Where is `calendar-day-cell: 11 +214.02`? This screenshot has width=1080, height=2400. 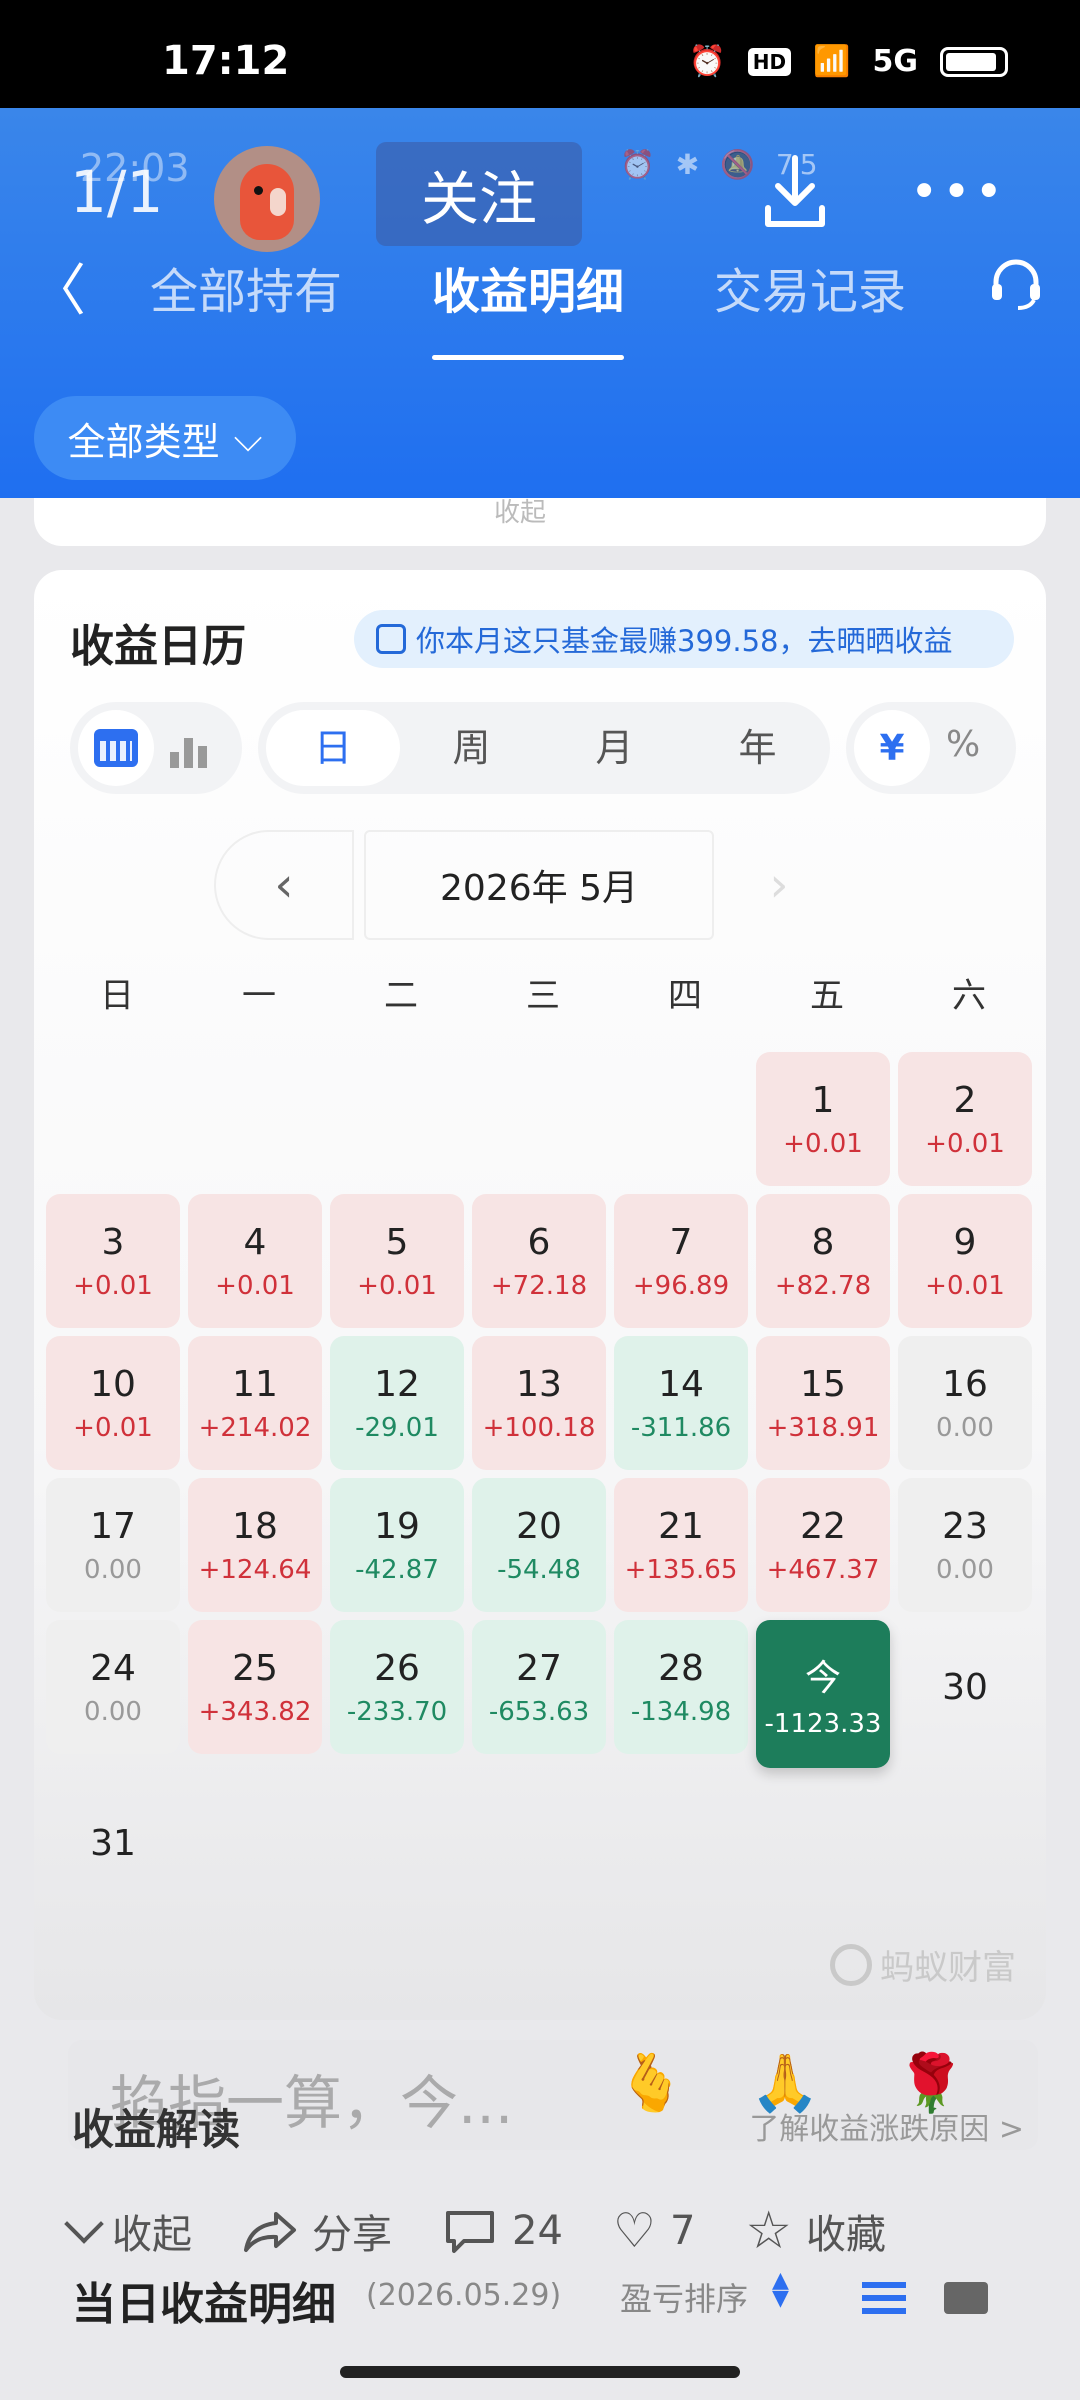
calendar-day-cell: 11 +214.02 is located at coordinates (255, 1403).